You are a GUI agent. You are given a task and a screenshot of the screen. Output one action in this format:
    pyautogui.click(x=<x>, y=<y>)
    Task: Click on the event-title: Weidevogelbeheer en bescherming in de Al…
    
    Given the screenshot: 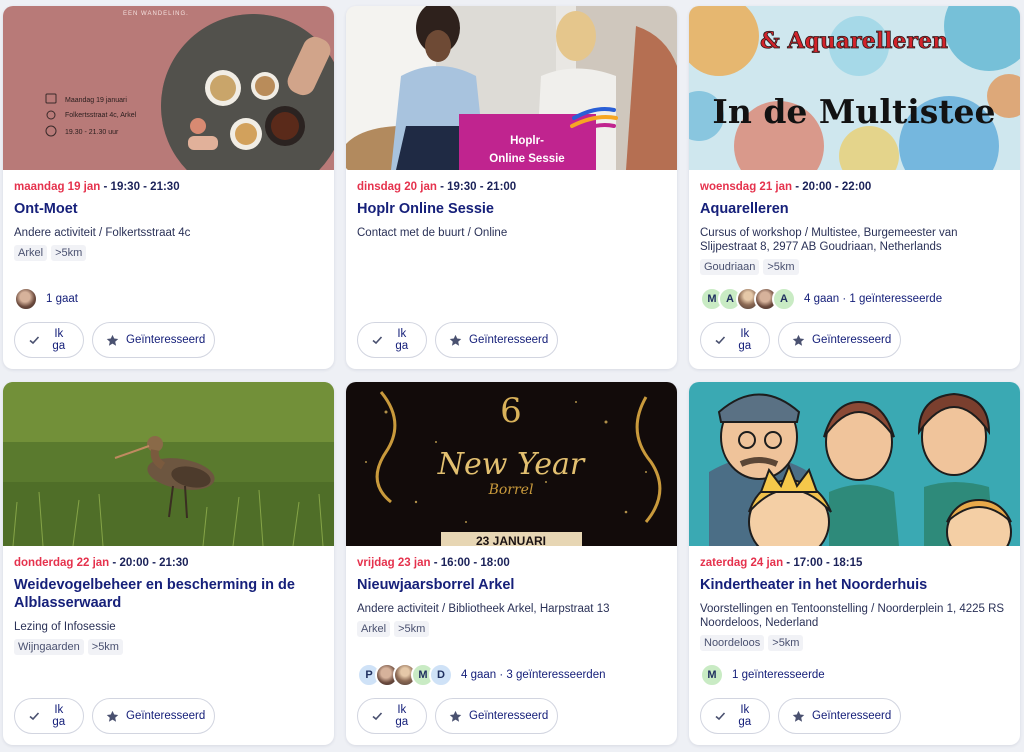 What is the action you would take?
    pyautogui.click(x=168, y=594)
    